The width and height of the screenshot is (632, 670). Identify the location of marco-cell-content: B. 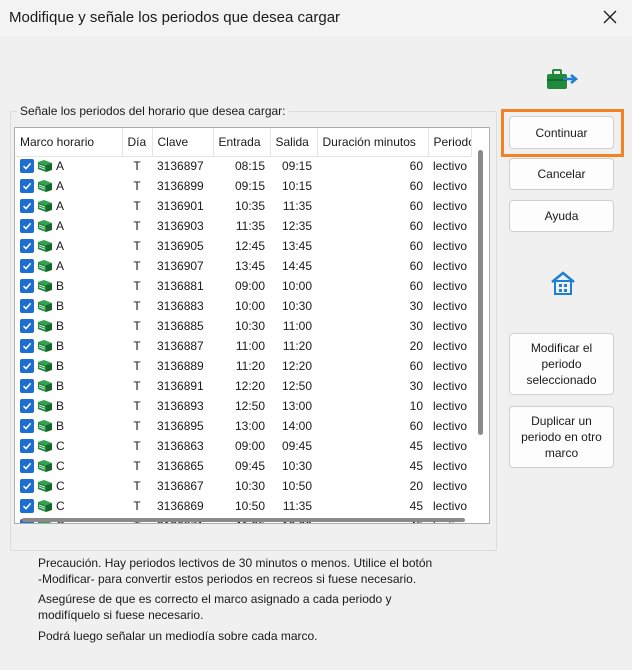
(68, 406).